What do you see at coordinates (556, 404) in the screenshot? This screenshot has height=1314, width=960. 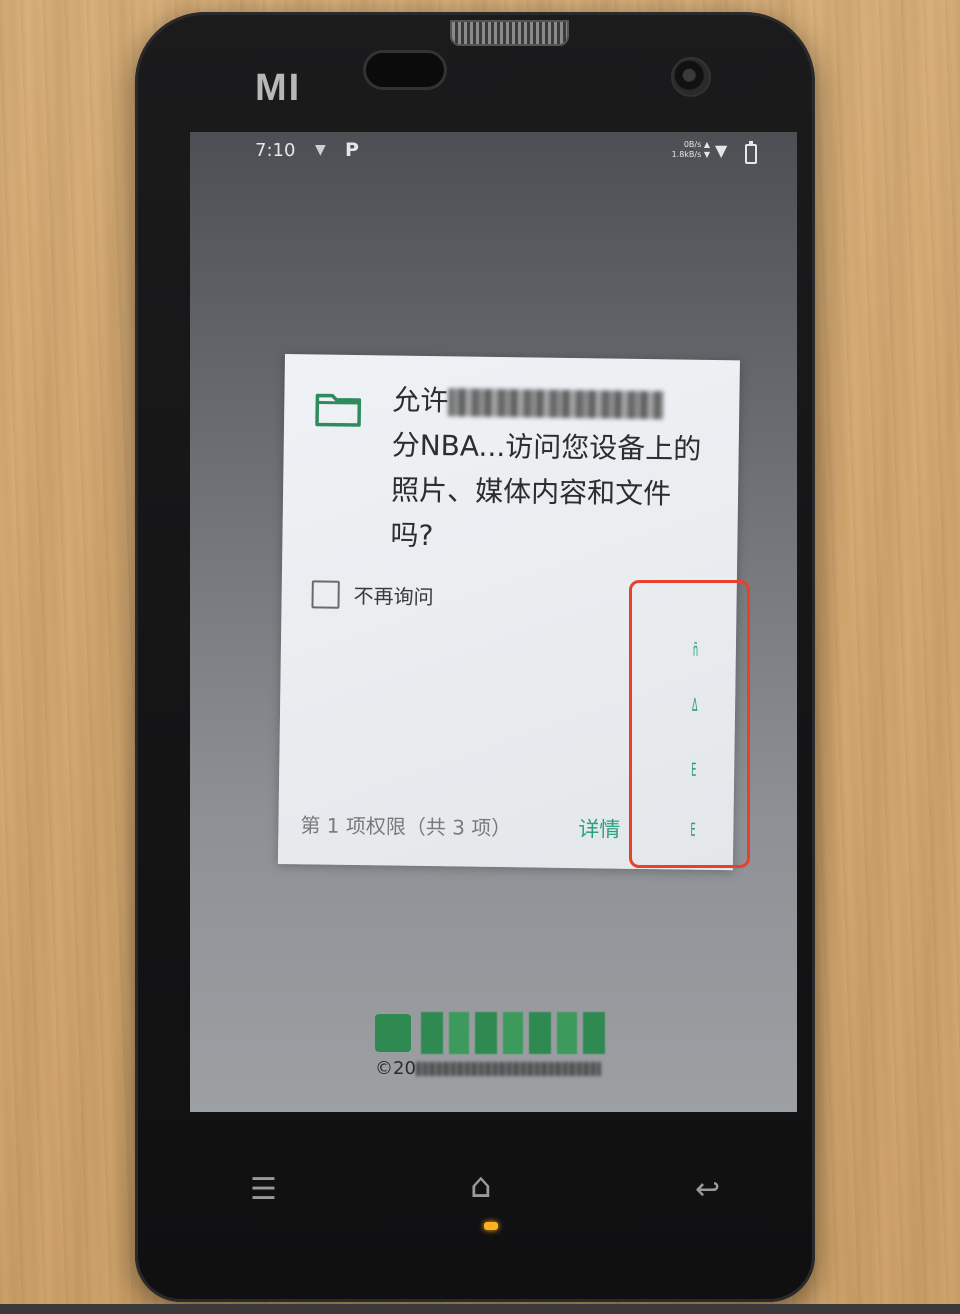 I see `redacted-app-name` at bounding box center [556, 404].